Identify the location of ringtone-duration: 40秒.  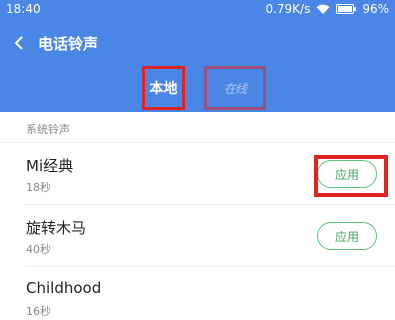
(38, 249).